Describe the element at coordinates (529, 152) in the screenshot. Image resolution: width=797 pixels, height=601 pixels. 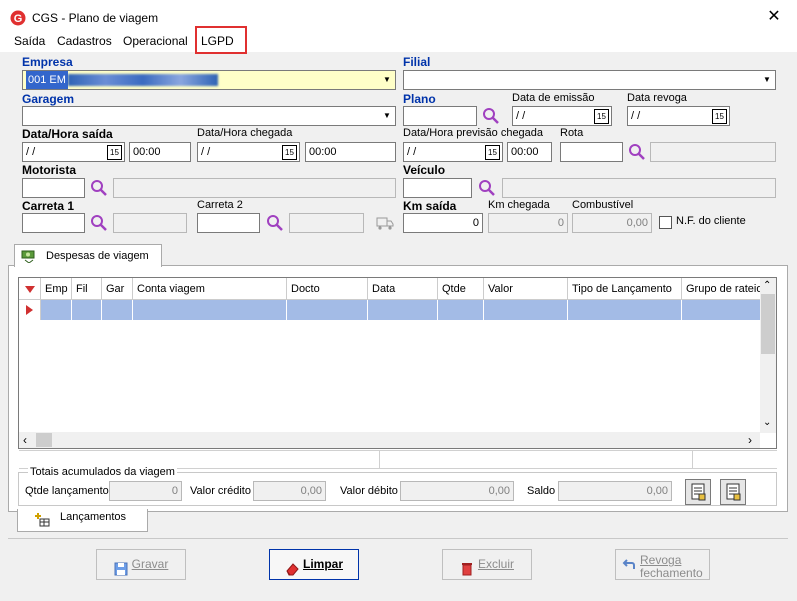
I see `hora-previsao-input: 00:00` at that location.